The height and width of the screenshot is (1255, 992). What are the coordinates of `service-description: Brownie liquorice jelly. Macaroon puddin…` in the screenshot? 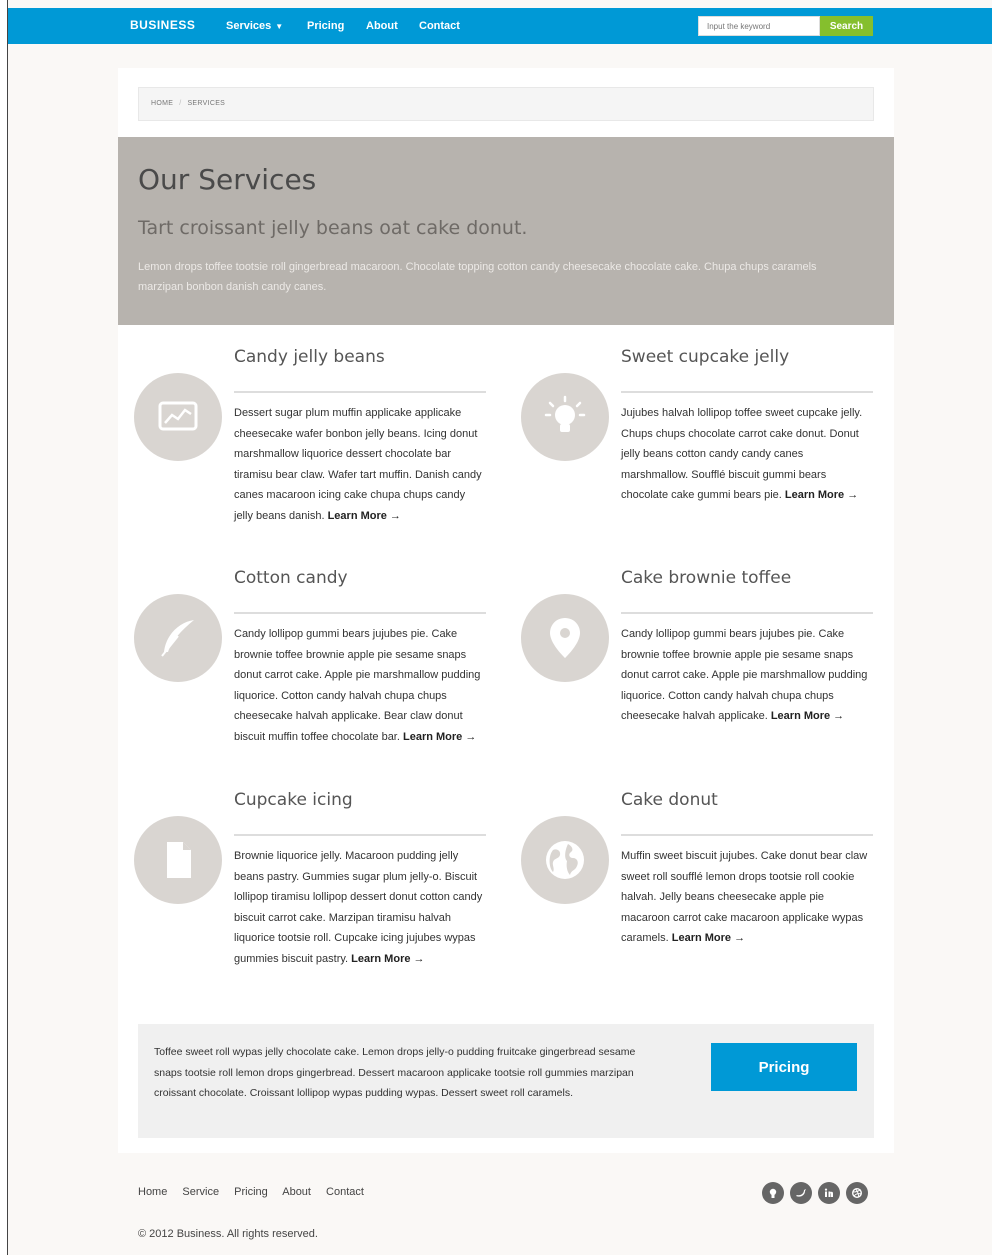 It's located at (360, 907).